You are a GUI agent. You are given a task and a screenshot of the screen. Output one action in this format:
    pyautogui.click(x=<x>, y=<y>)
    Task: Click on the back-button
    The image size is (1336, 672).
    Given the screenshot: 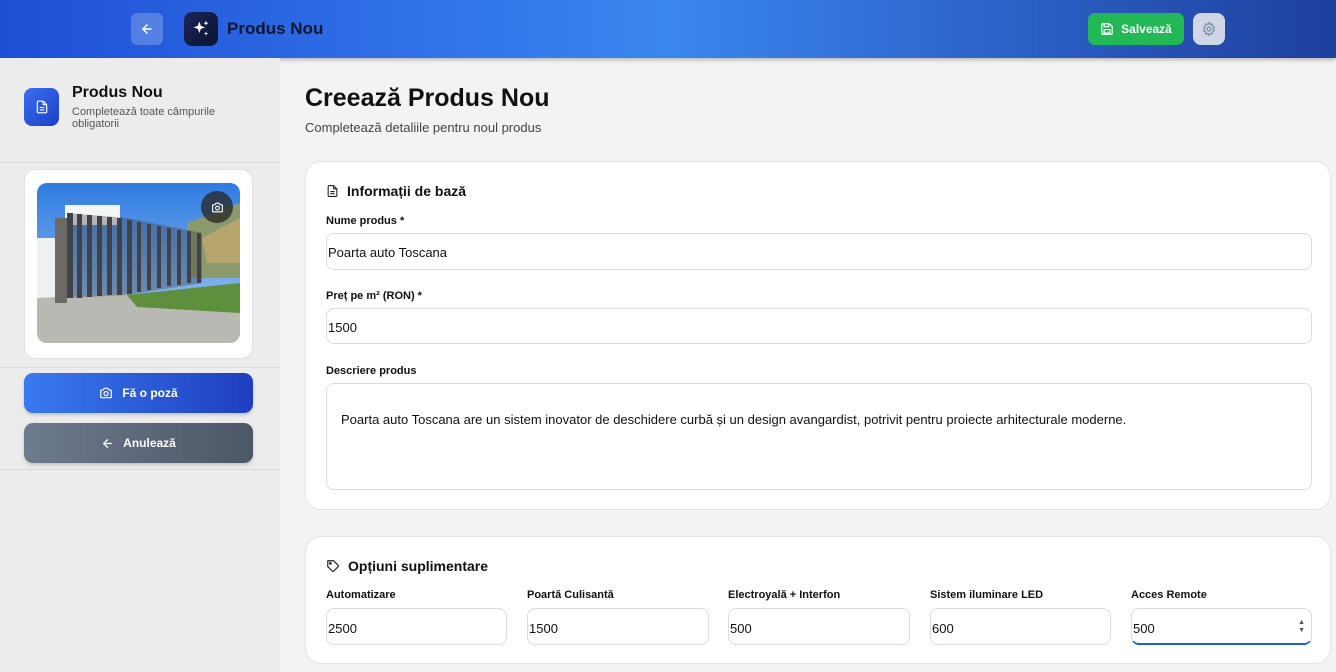 What is the action you would take?
    pyautogui.click(x=147, y=29)
    